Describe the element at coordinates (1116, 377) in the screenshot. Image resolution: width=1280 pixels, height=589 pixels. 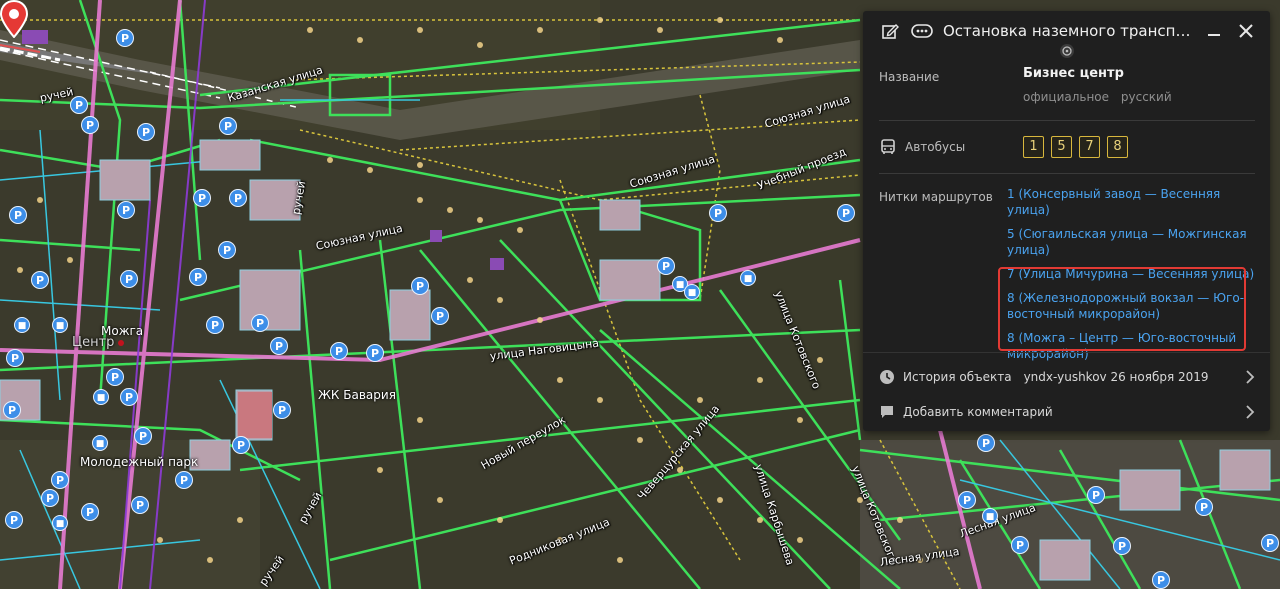
I see `history-value: yndx-yushkov 26 ноября 2019` at that location.